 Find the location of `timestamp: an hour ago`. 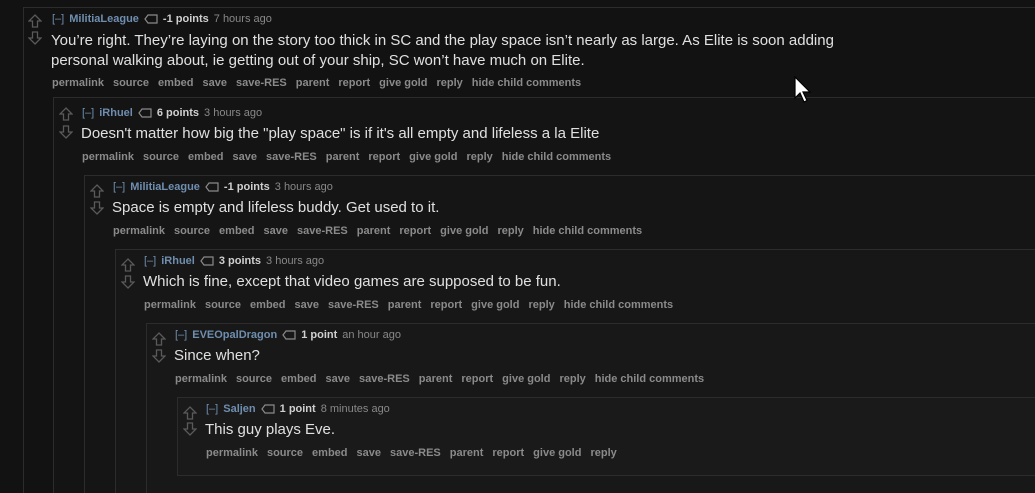

timestamp: an hour ago is located at coordinates (371, 335).